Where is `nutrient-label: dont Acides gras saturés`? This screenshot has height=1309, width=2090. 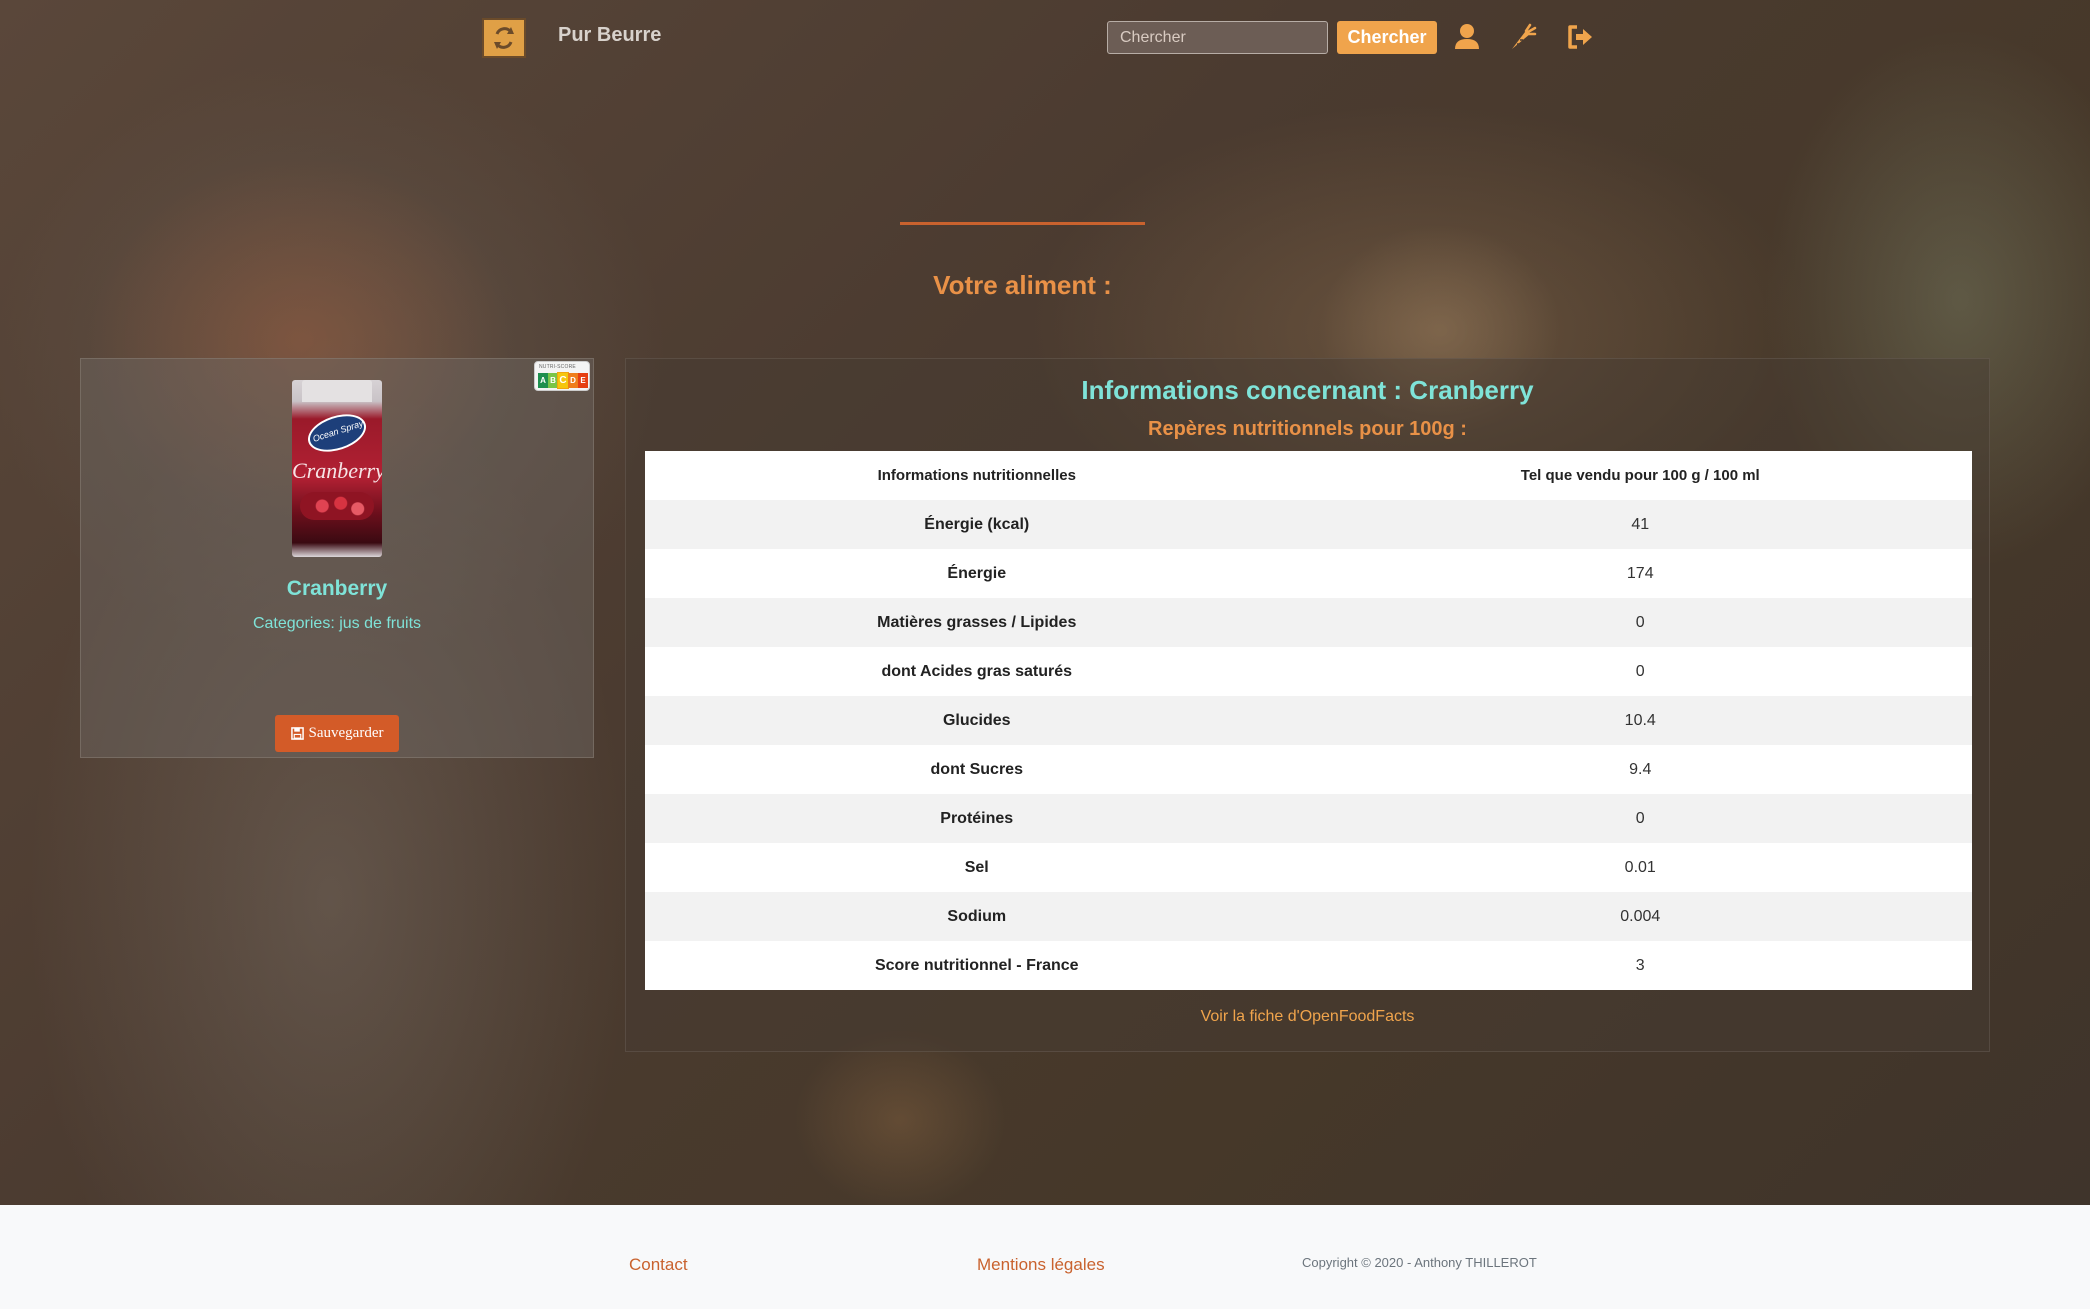
nutrient-label: dont Acides gras saturés is located at coordinates (977, 671).